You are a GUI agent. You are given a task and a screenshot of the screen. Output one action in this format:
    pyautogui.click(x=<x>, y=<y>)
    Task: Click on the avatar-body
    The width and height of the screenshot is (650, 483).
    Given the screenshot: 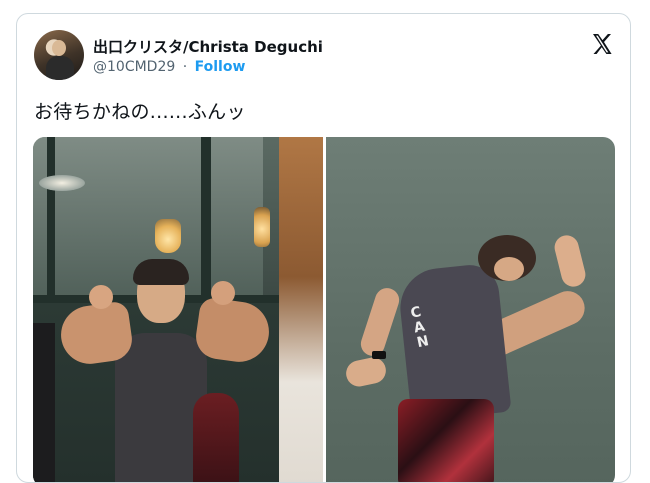 What is the action you would take?
    pyautogui.click(x=60, y=68)
    